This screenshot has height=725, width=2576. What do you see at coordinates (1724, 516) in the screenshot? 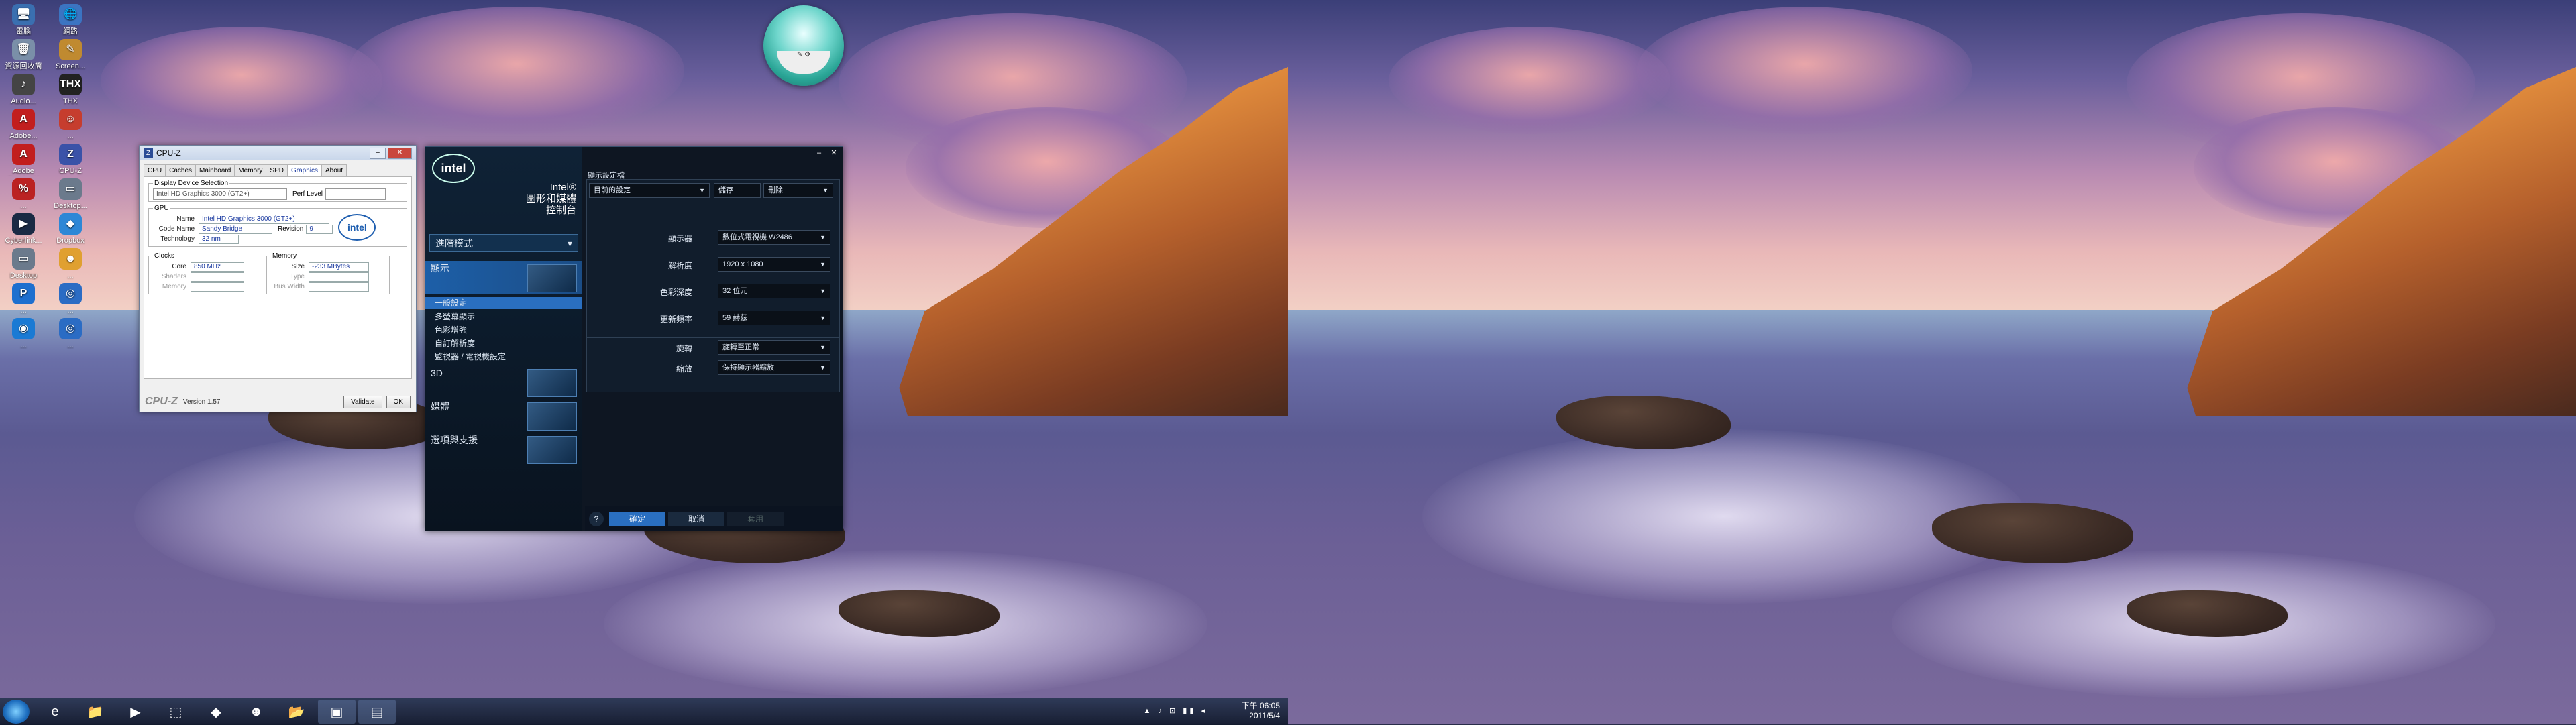
I see `wallpaper-foam` at bounding box center [1724, 516].